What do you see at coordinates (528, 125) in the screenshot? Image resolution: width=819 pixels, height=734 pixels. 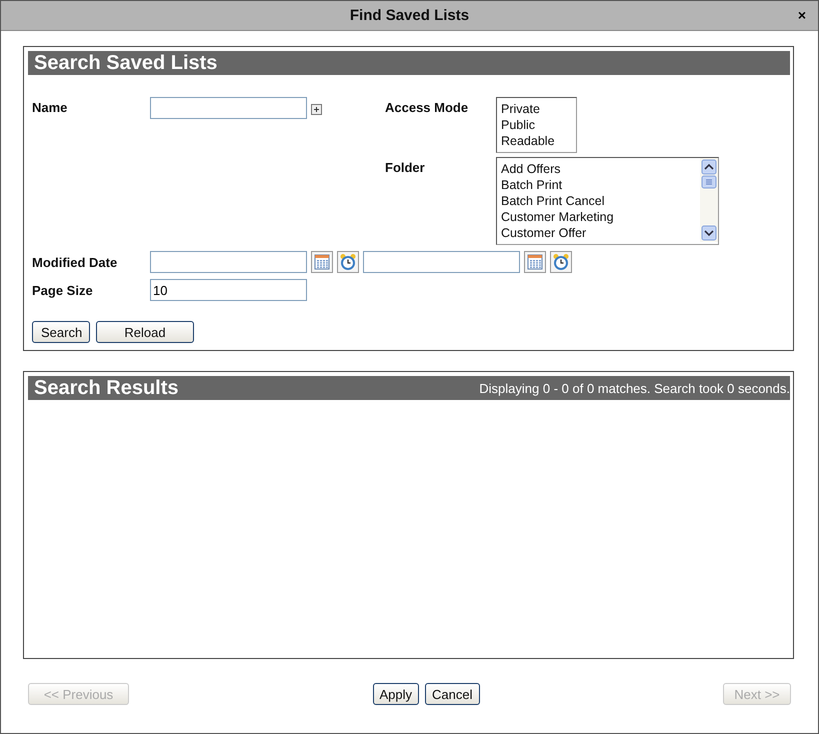 I see `list-option: Public` at bounding box center [528, 125].